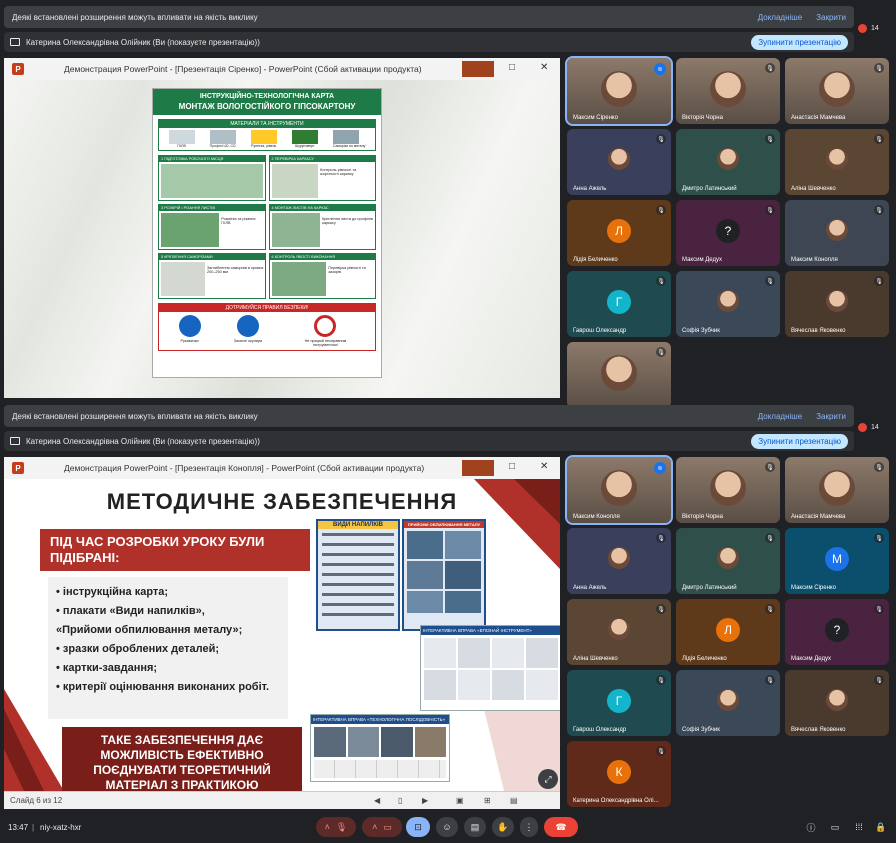 This screenshot has height=843, width=896. What do you see at coordinates (189, 331) in the screenshot?
I see `safety-item: Рукавички` at bounding box center [189, 331].